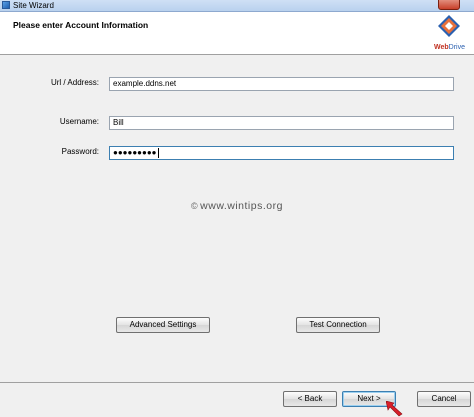  What do you see at coordinates (163, 325) in the screenshot?
I see `advanced-settings-button: Advanced Settings` at bounding box center [163, 325].